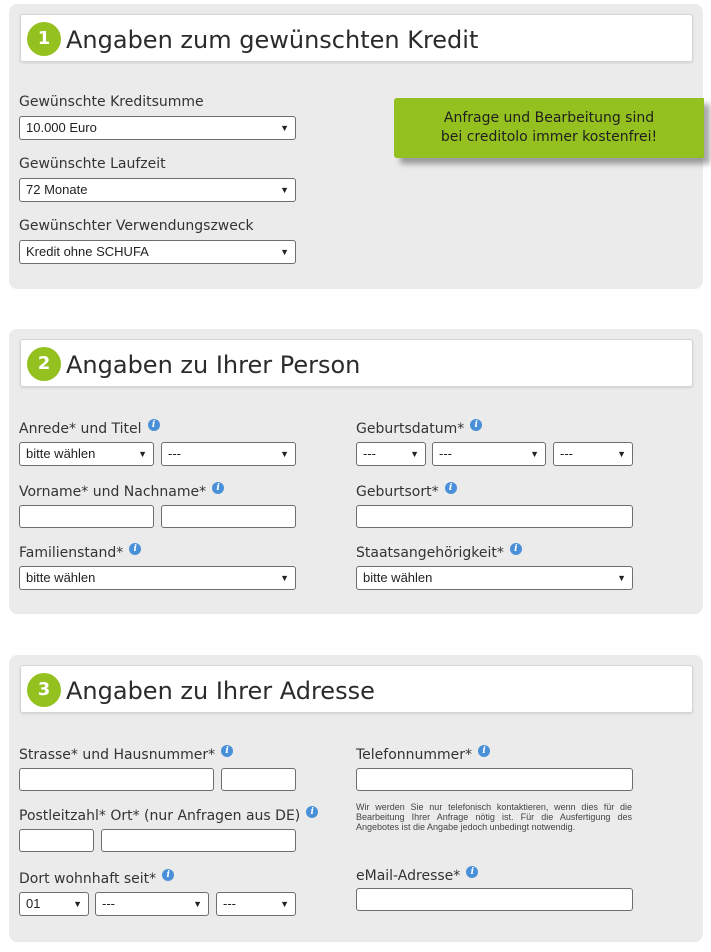 Image resolution: width=711 pixels, height=952 pixels. Describe the element at coordinates (157, 578) in the screenshot. I see `familienstand-select: bitte wählen ▼` at that location.